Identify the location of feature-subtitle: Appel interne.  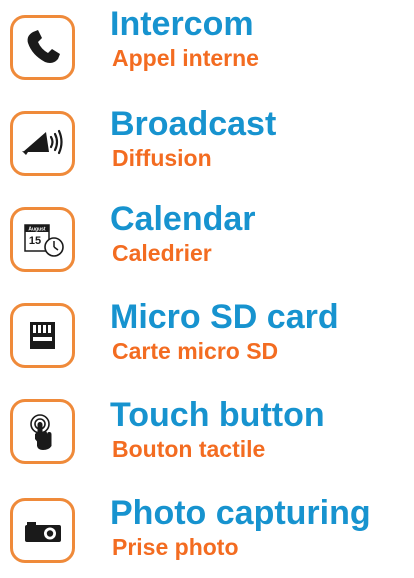
(185, 58).